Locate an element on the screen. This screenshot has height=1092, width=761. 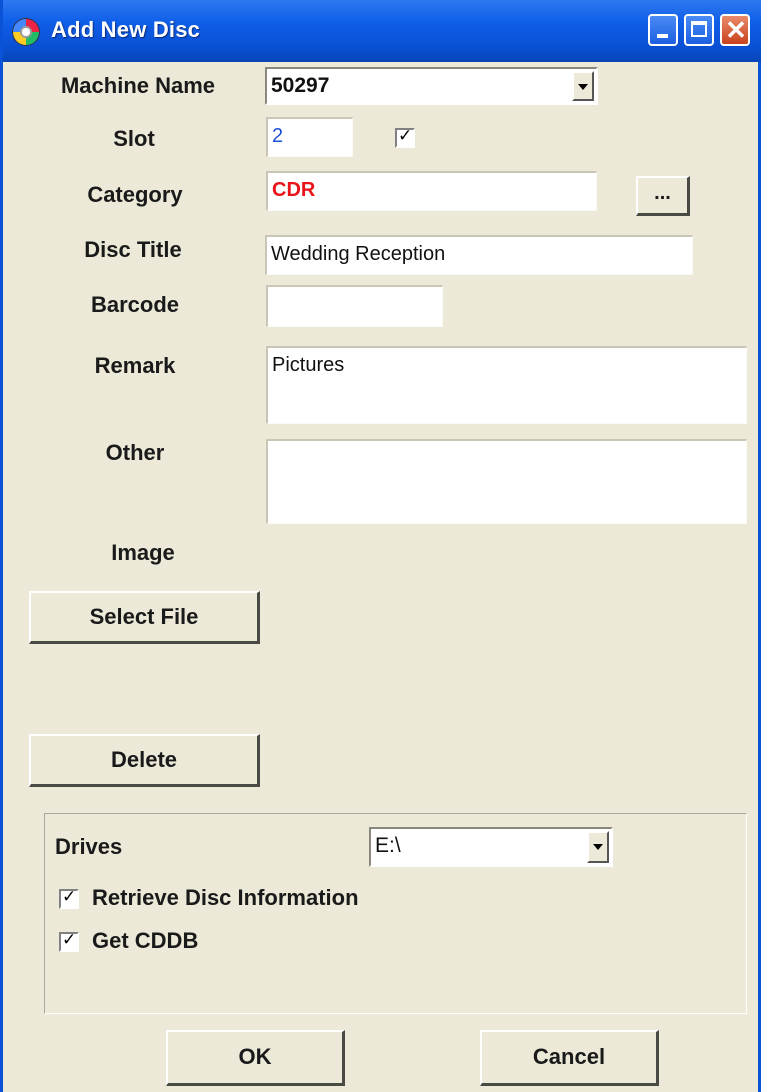
slot-label: Slot is located at coordinates (134, 138).